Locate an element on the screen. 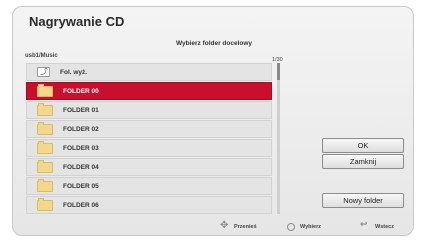  footer-move-hint: Przenieś is located at coordinates (238, 227).